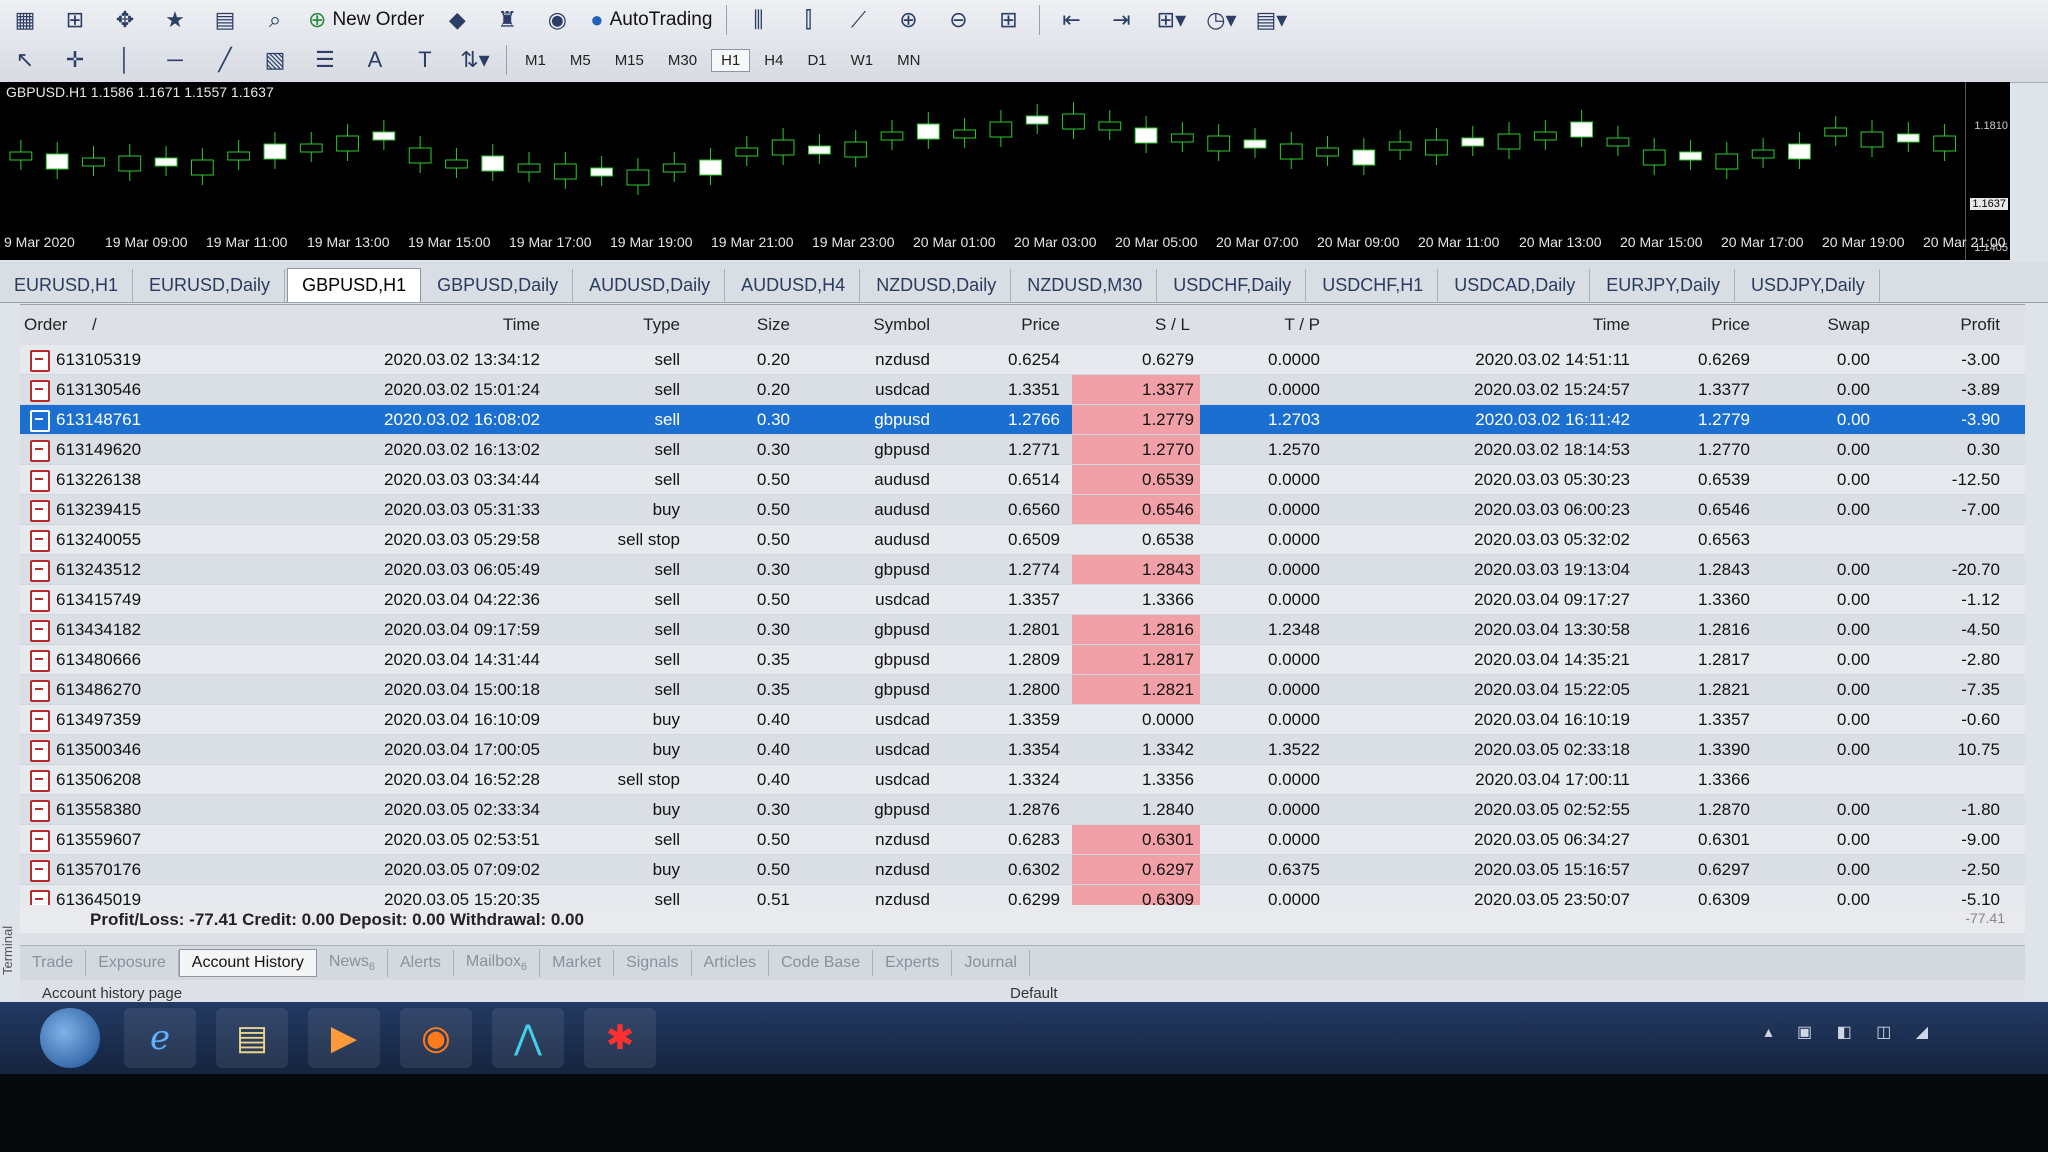 The width and height of the screenshot is (2048, 1152). What do you see at coordinates (528, 1038) in the screenshot?
I see `metatrader-taskbar-icon: ⋀` at bounding box center [528, 1038].